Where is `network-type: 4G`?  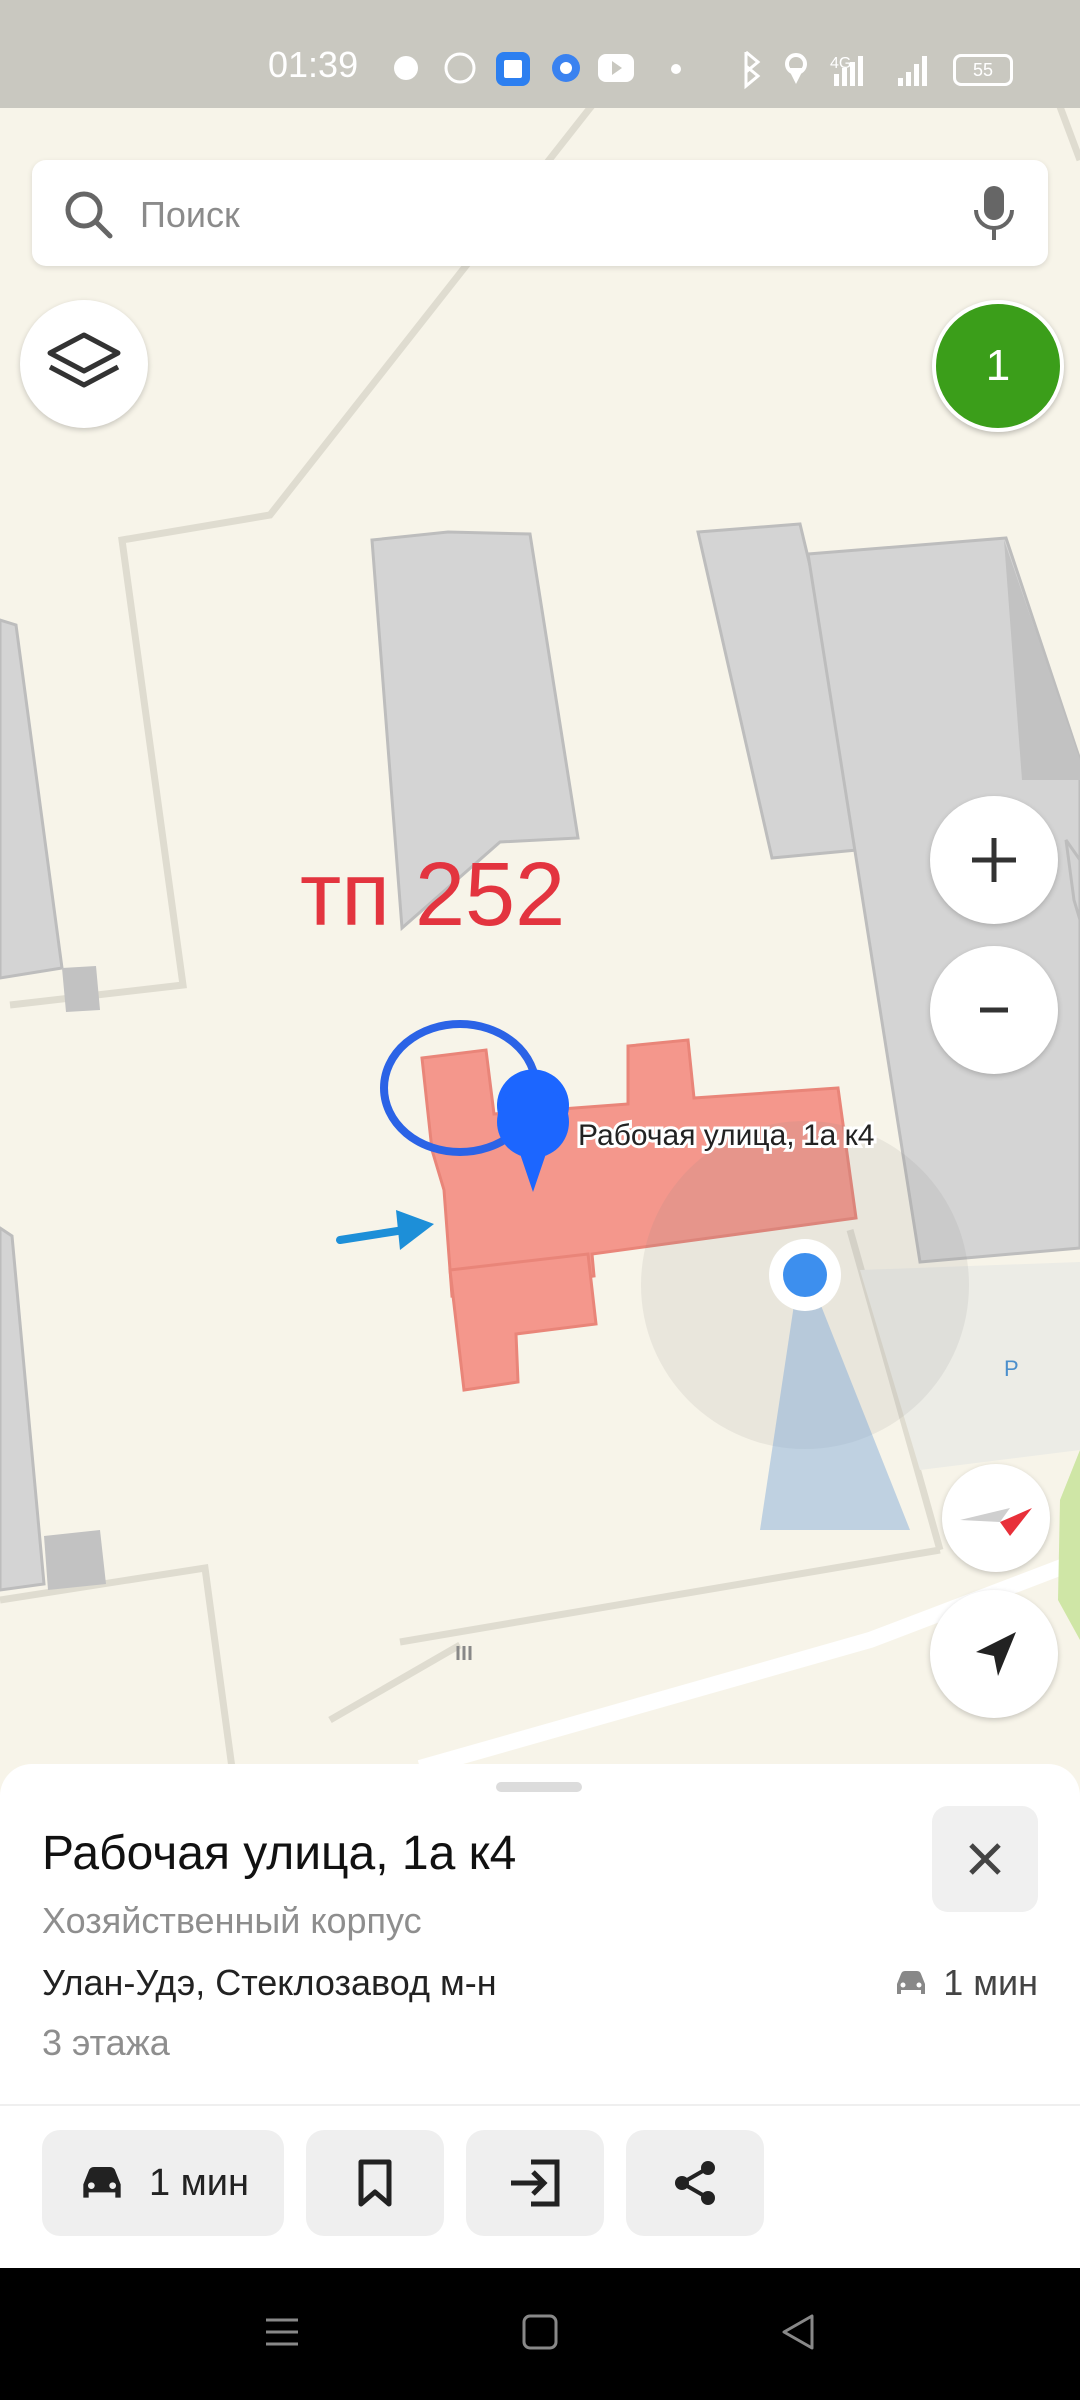 network-type: 4G is located at coordinates (840, 63).